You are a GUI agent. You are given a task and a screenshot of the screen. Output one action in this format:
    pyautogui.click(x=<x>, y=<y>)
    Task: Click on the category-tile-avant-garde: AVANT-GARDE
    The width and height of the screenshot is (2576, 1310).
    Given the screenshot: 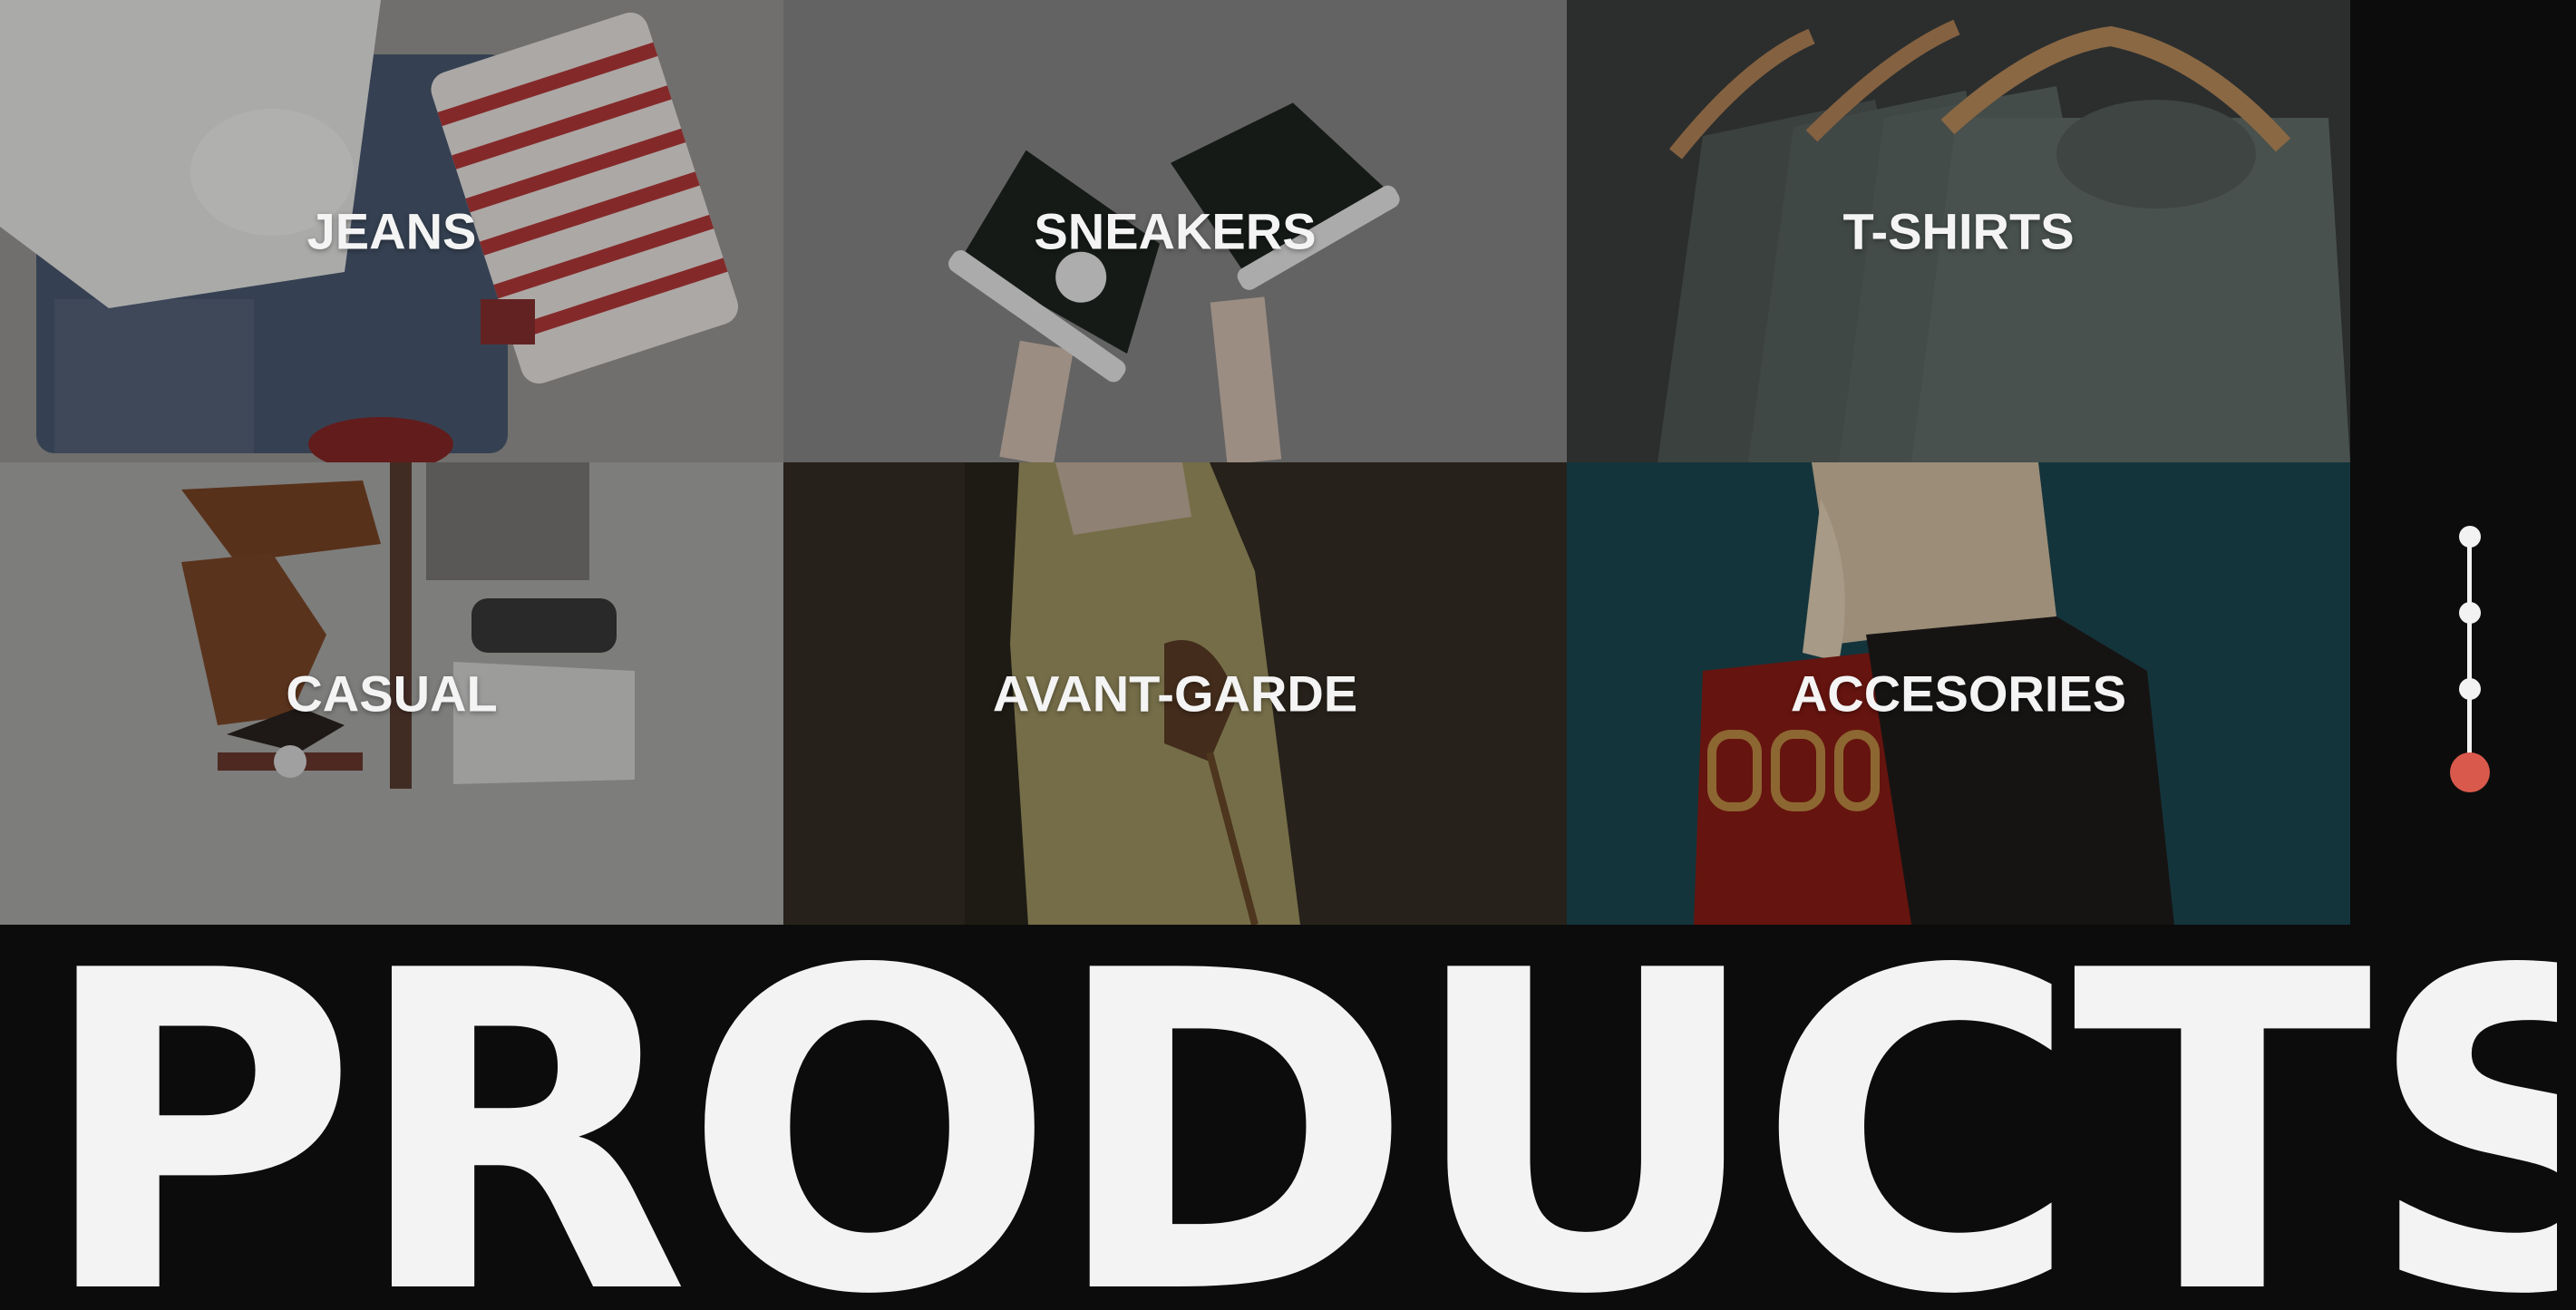 What is the action you would take?
    pyautogui.click(x=1175, y=693)
    